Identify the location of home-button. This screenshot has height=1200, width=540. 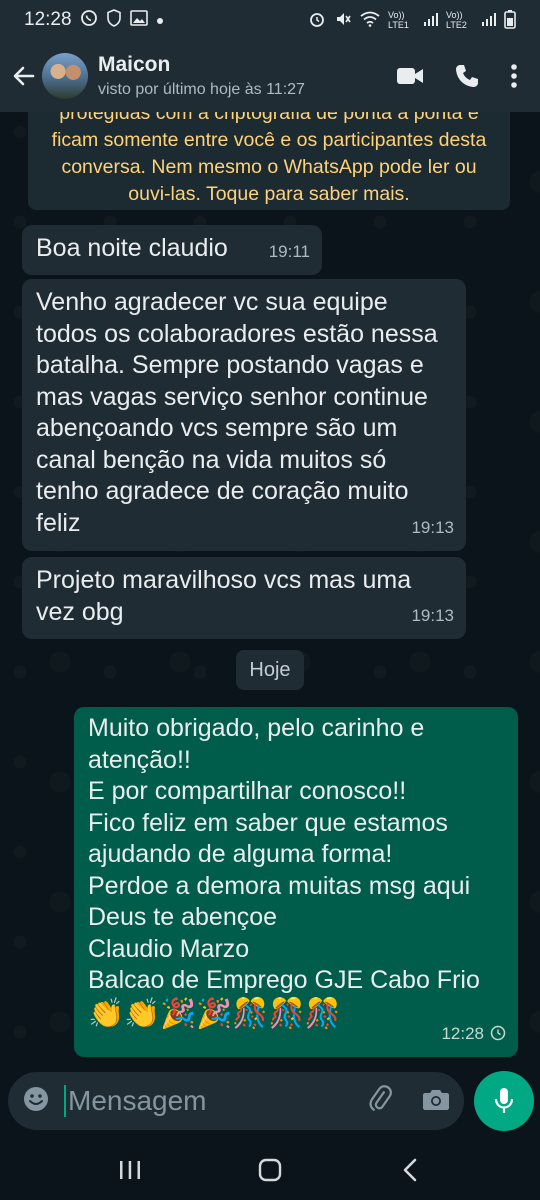
(270, 1170).